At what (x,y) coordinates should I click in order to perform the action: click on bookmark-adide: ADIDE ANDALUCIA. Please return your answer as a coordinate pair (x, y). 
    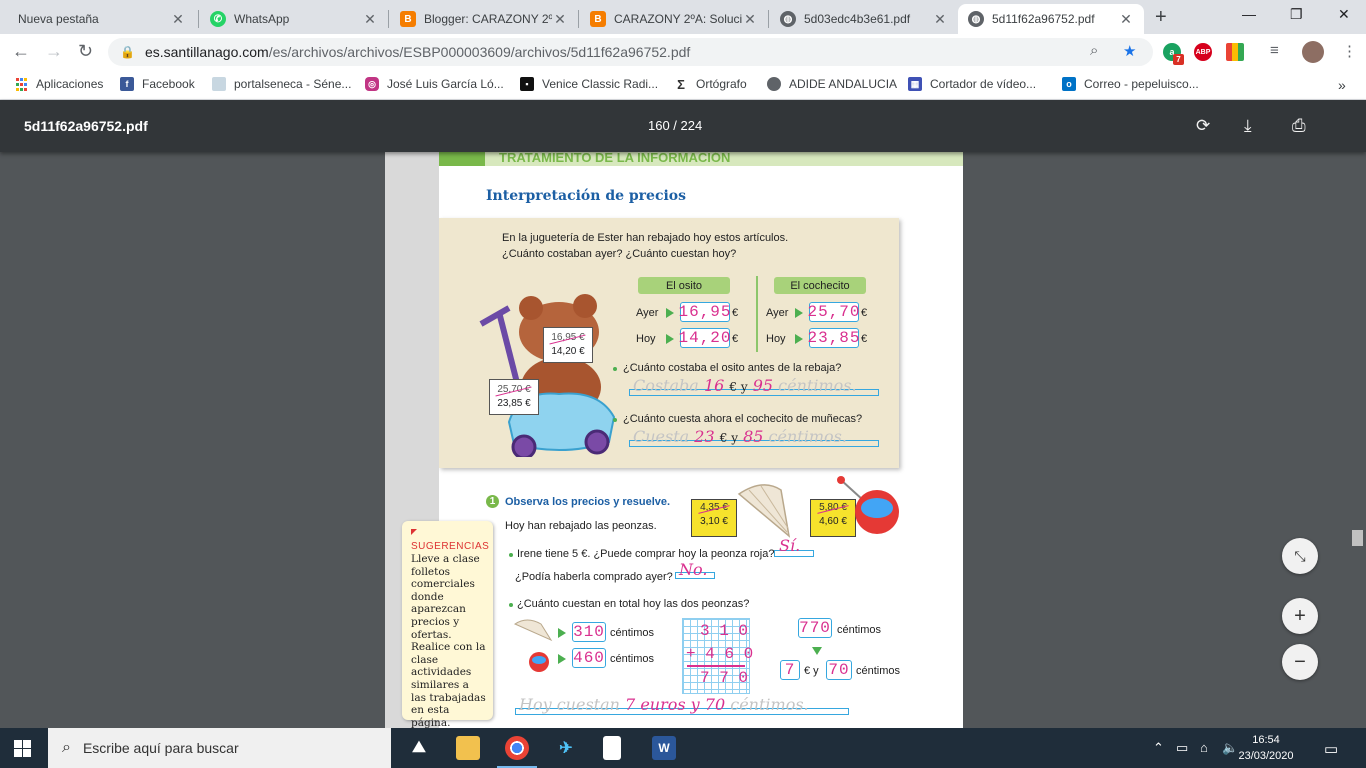
    Looking at the image, I should click on (832, 84).